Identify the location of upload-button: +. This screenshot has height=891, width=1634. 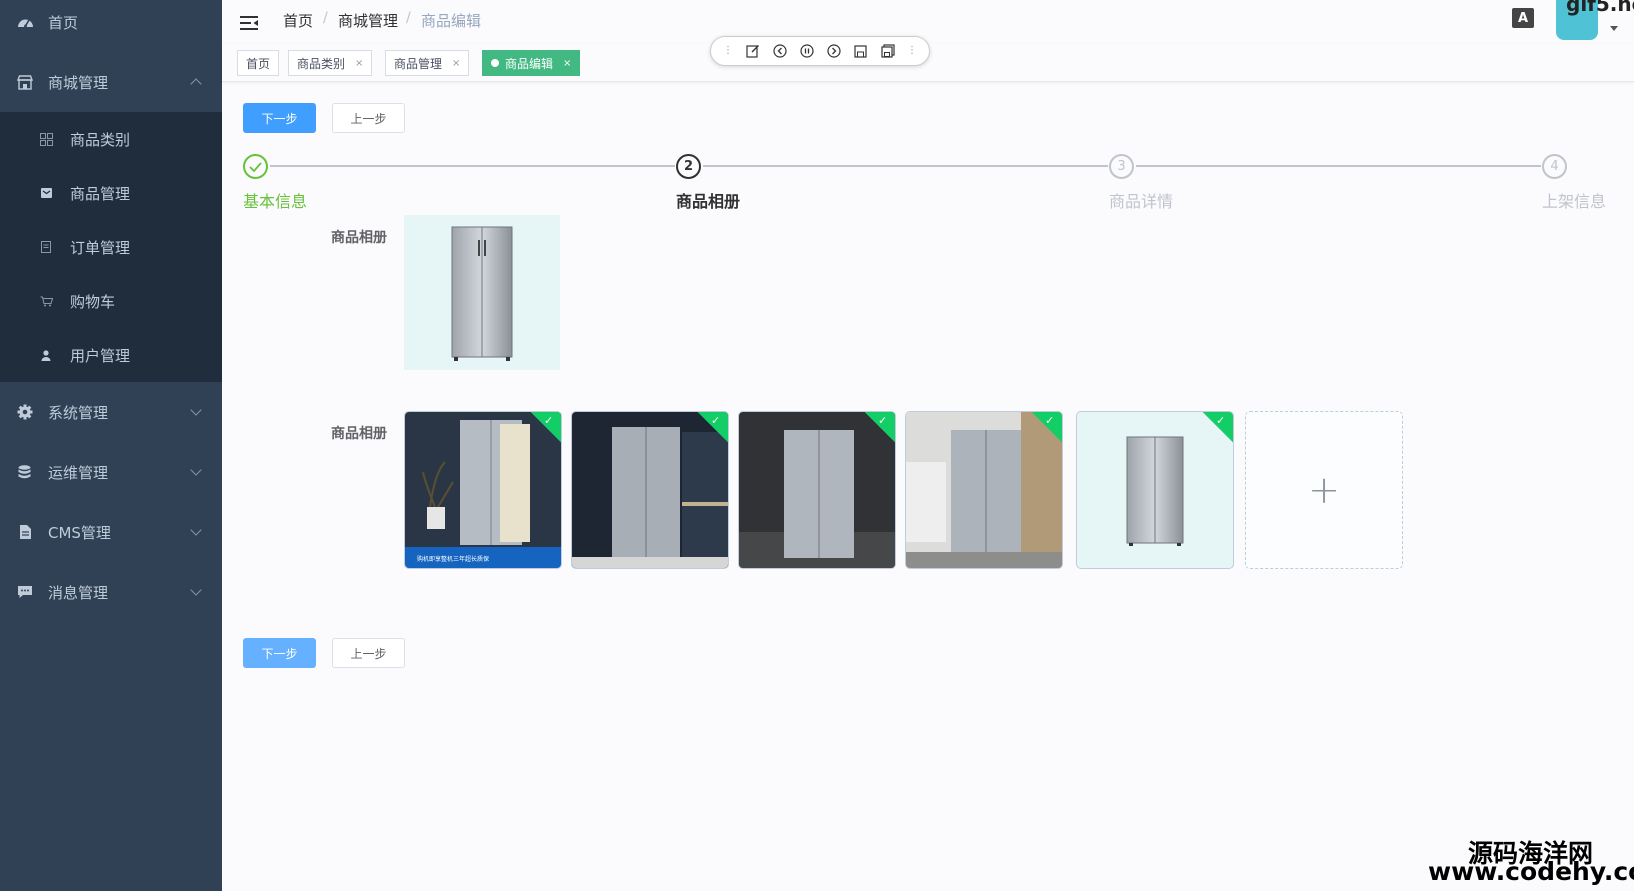
(1324, 490).